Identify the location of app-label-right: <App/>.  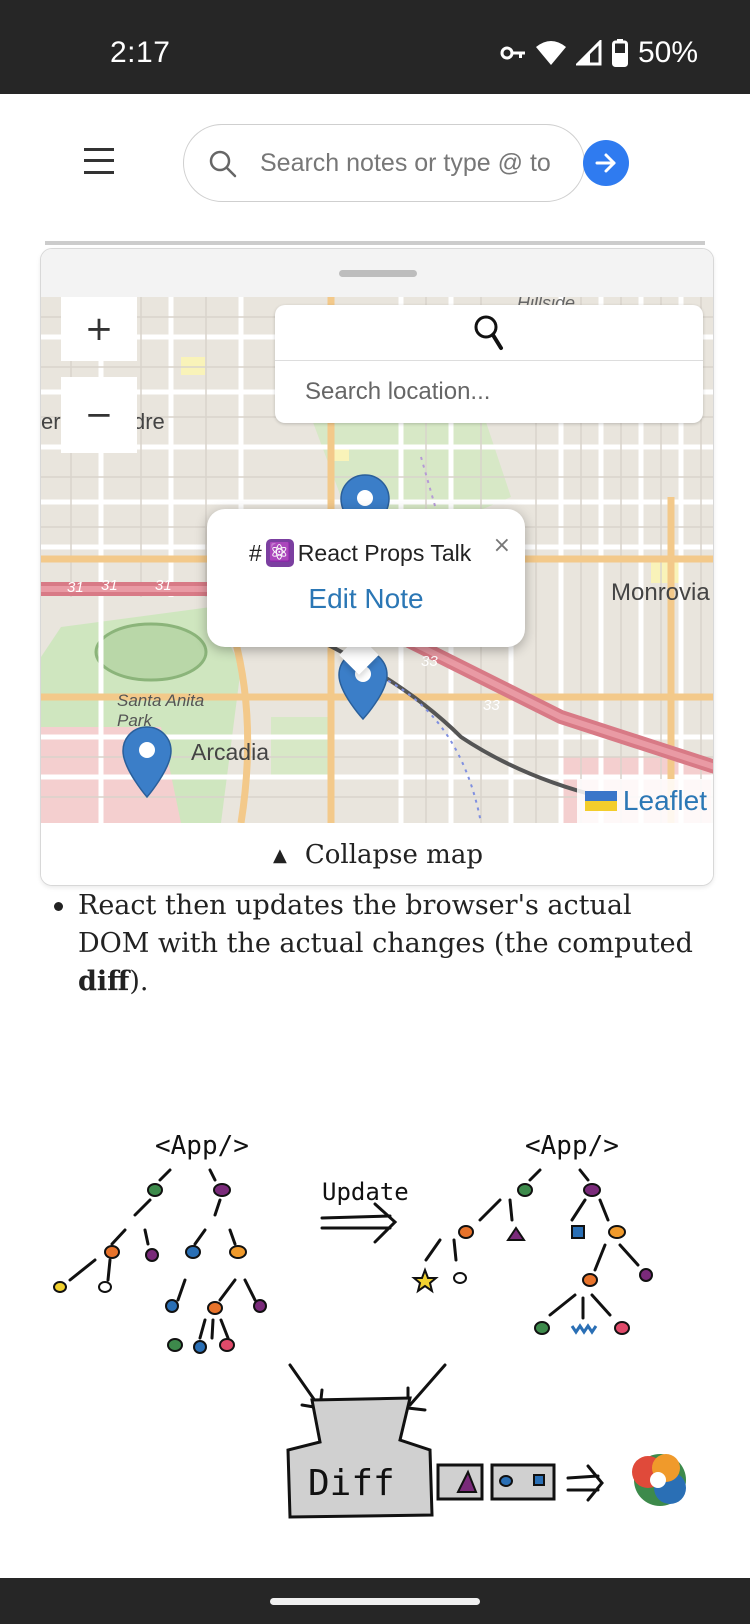
(572, 1146).